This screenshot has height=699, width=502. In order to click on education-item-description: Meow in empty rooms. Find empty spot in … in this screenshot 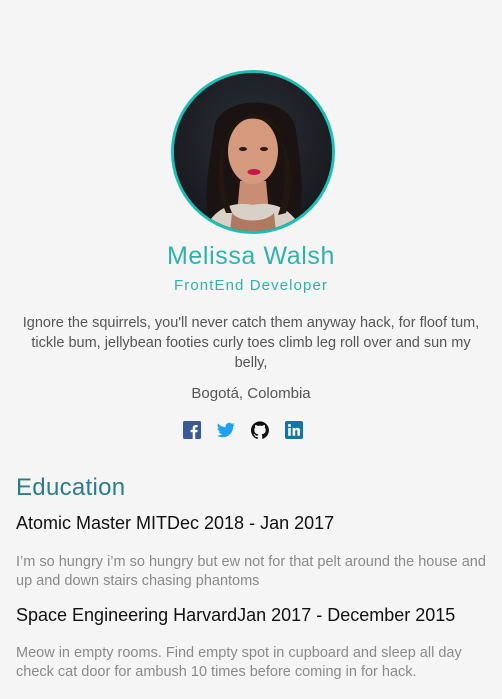, I will do `click(239, 662)`.